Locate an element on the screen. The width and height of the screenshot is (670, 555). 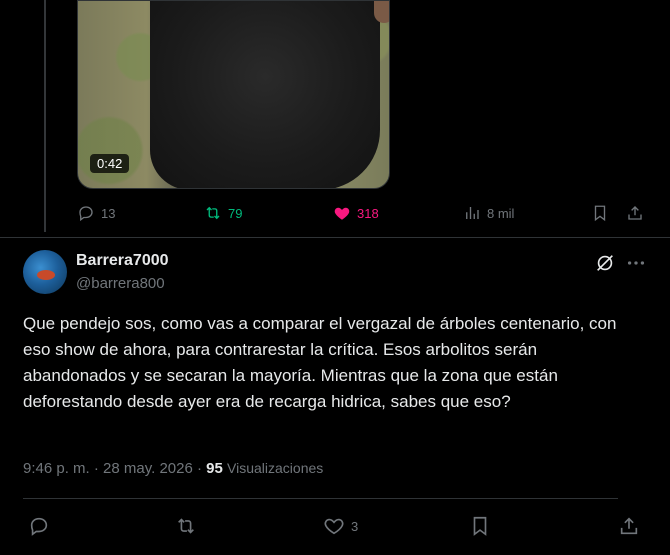
previous-tweet-actions: 13 79 318 8 mil is located at coordinates (335, 215).